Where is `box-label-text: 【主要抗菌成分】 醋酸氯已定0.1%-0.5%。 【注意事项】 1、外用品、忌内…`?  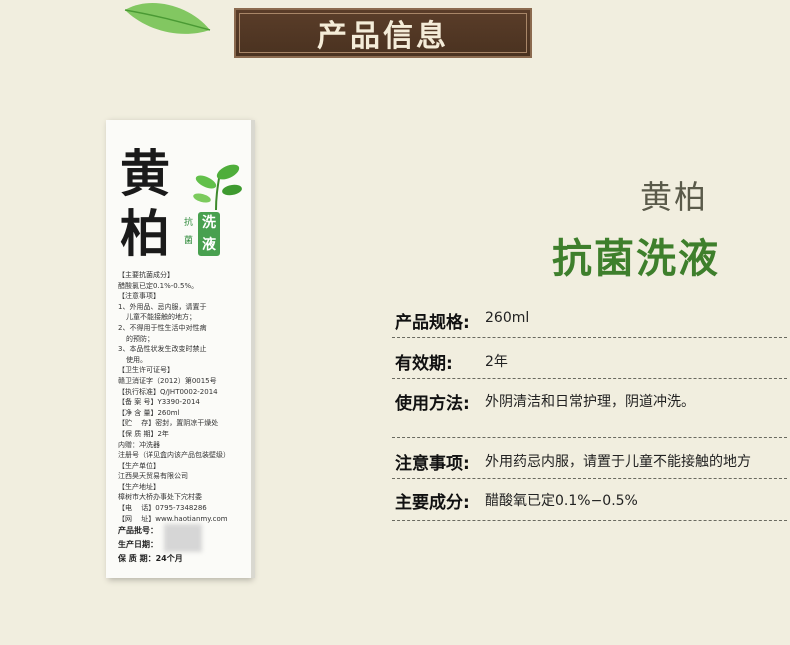 box-label-text: 【主要抗菌成分】 醋酸氯已定0.1%-0.5%。 【注意事项】 1、外用品、忌内… is located at coordinates (183, 397).